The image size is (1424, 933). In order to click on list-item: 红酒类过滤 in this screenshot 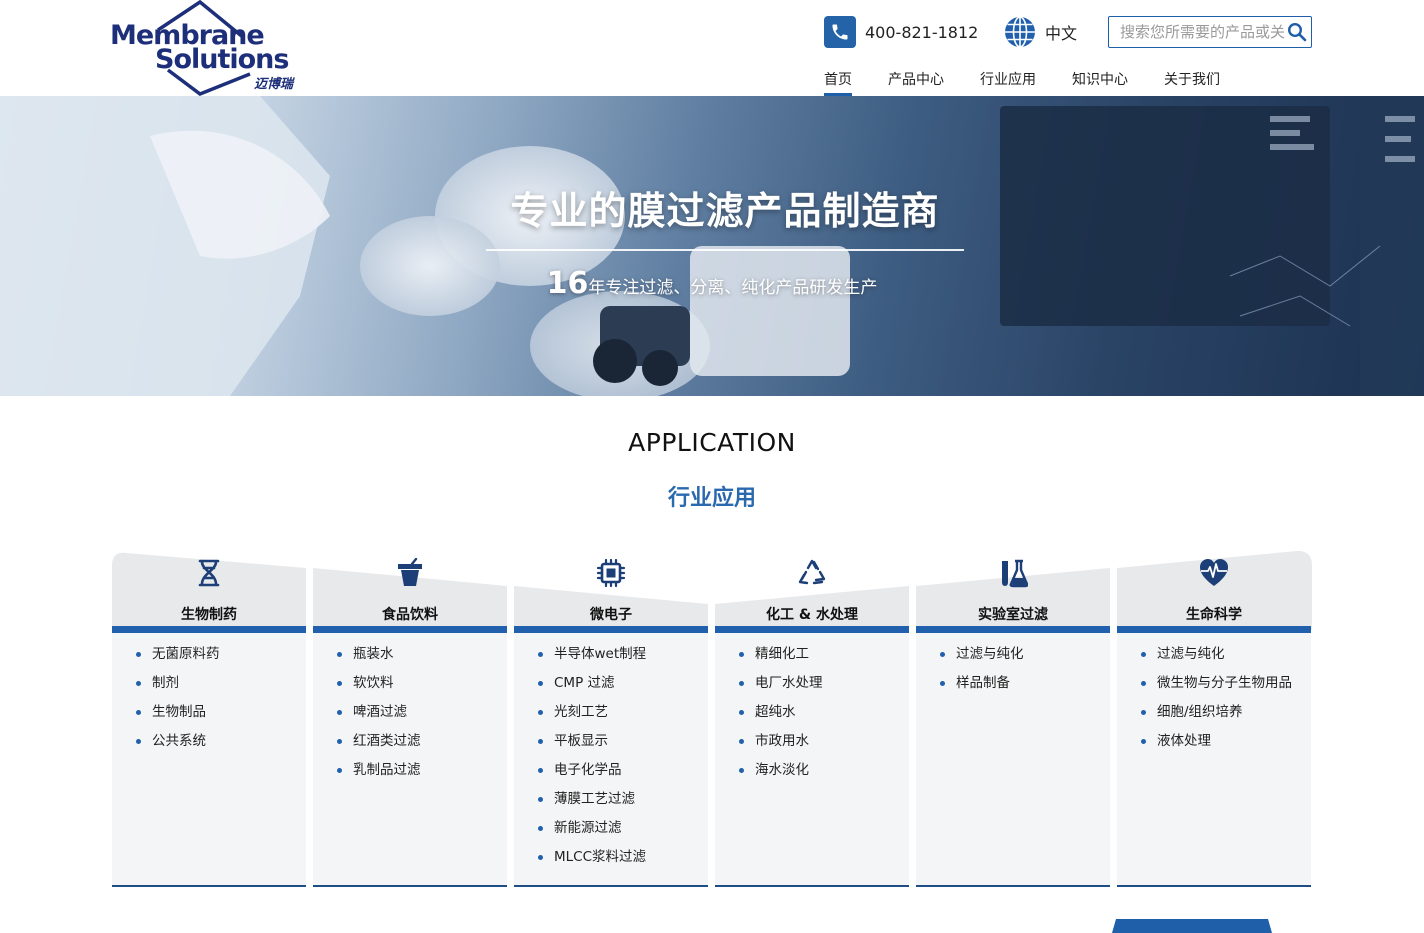, I will do `click(379, 745)`.